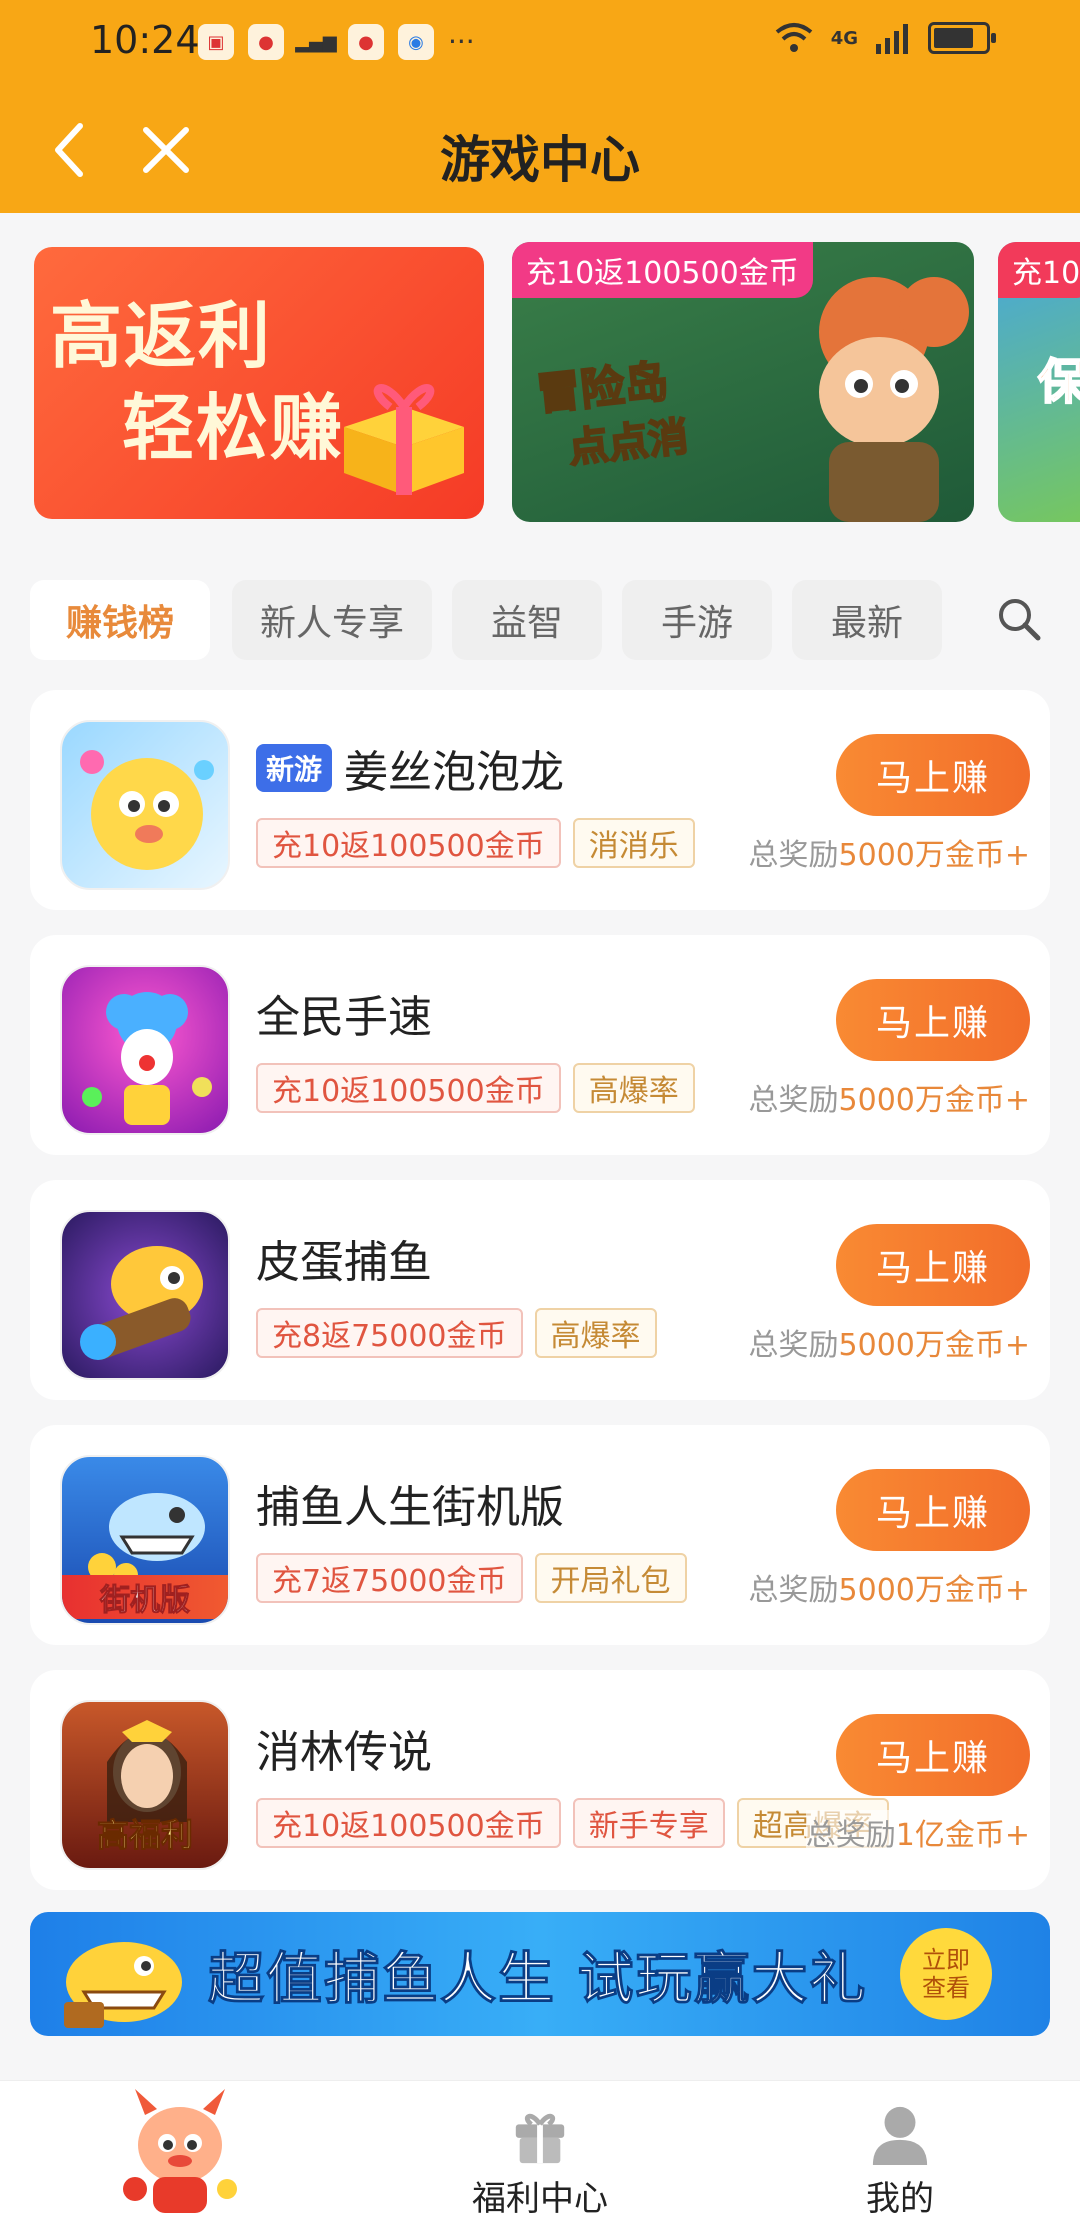 The height and width of the screenshot is (2219, 1080). I want to click on page-title: 游戏中心, so click(540, 160).